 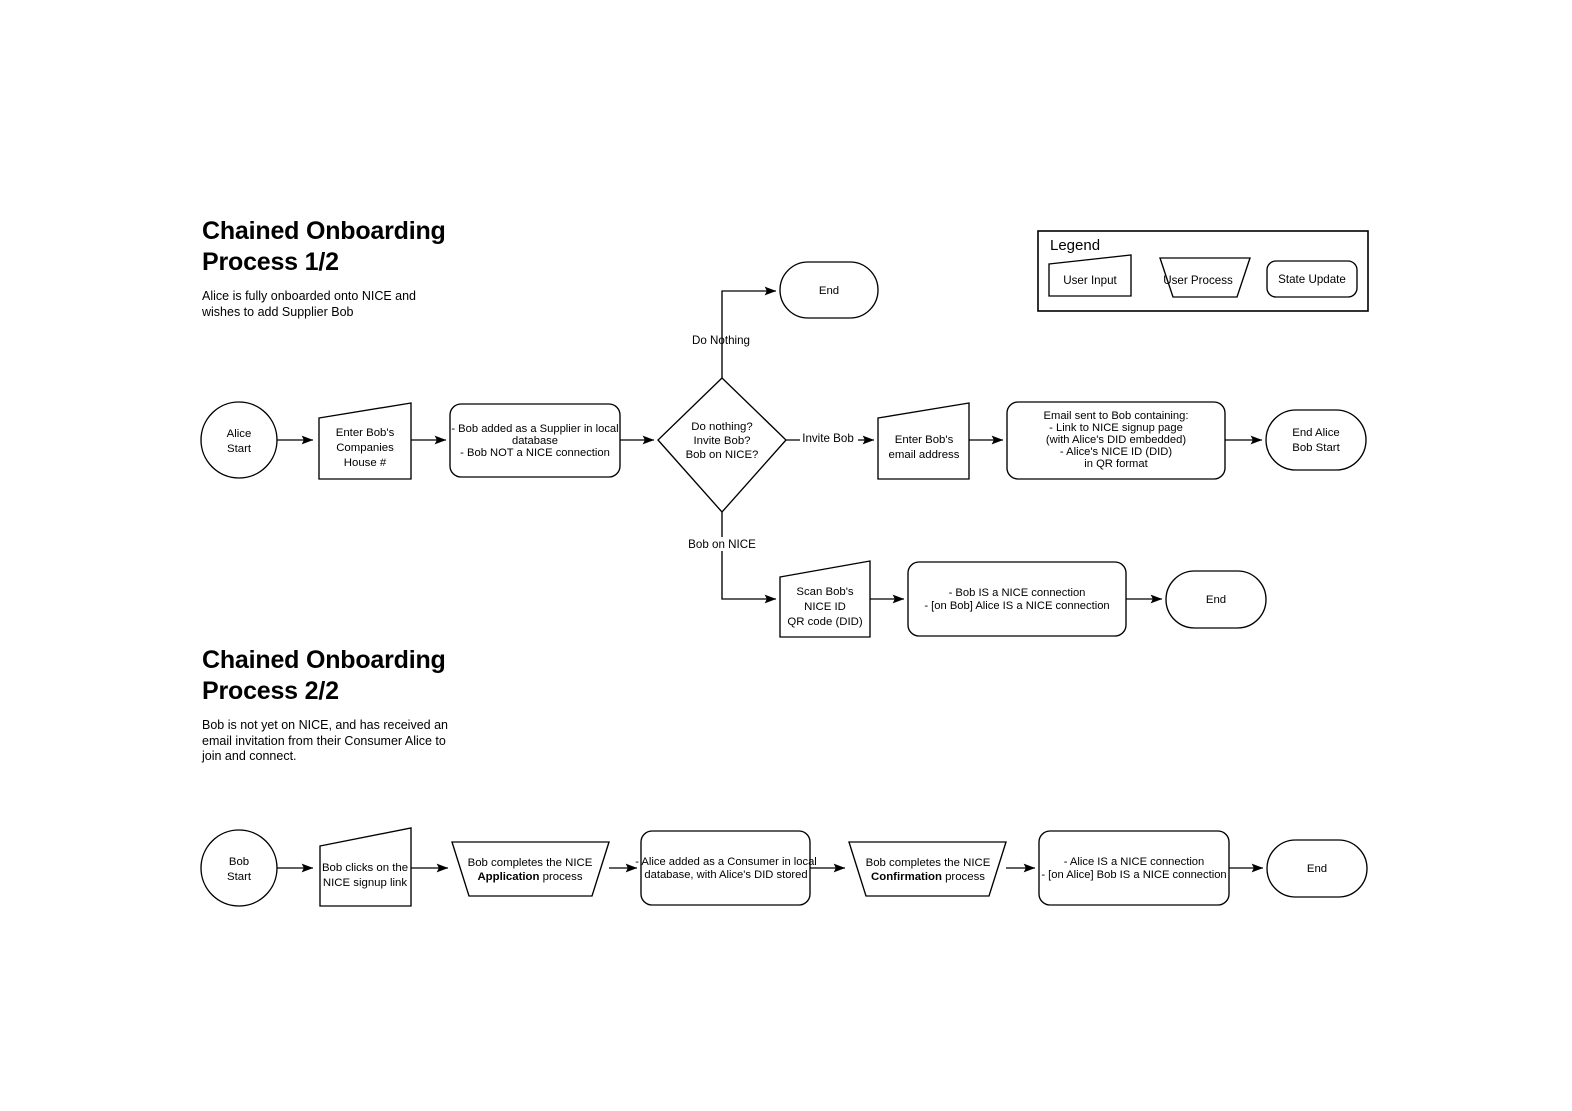 I want to click on scan-qr-line1: Scan Bob's, so click(x=825, y=592).